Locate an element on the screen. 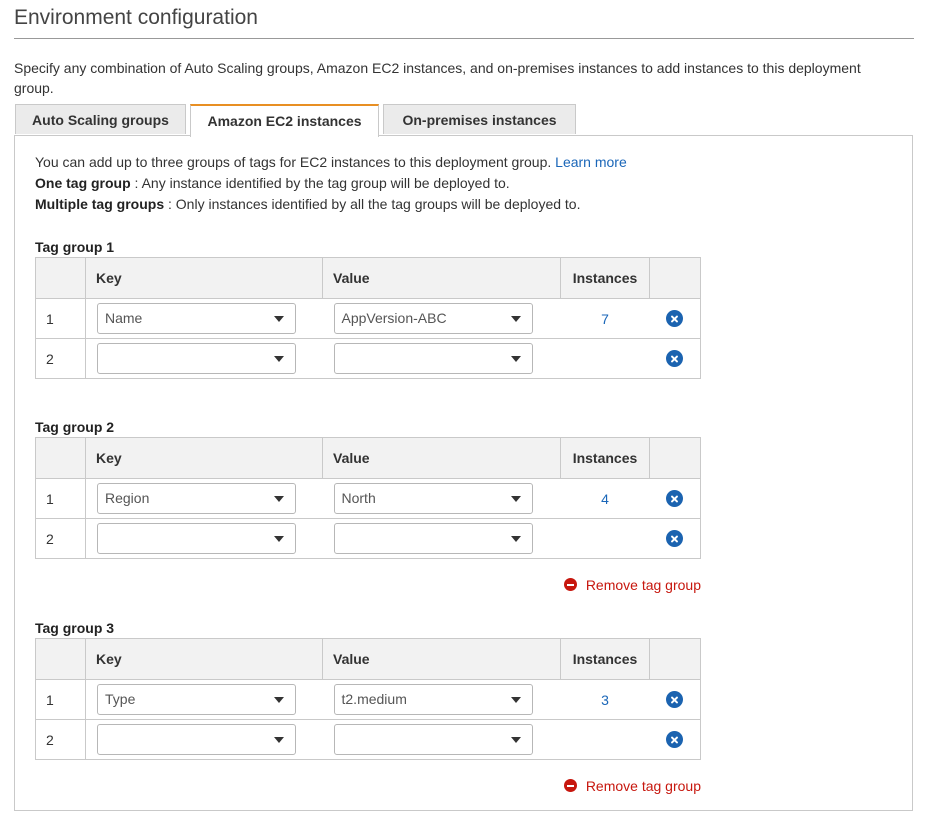 This screenshot has width=926, height=824. key-select-value: Name is located at coordinates (124, 318).